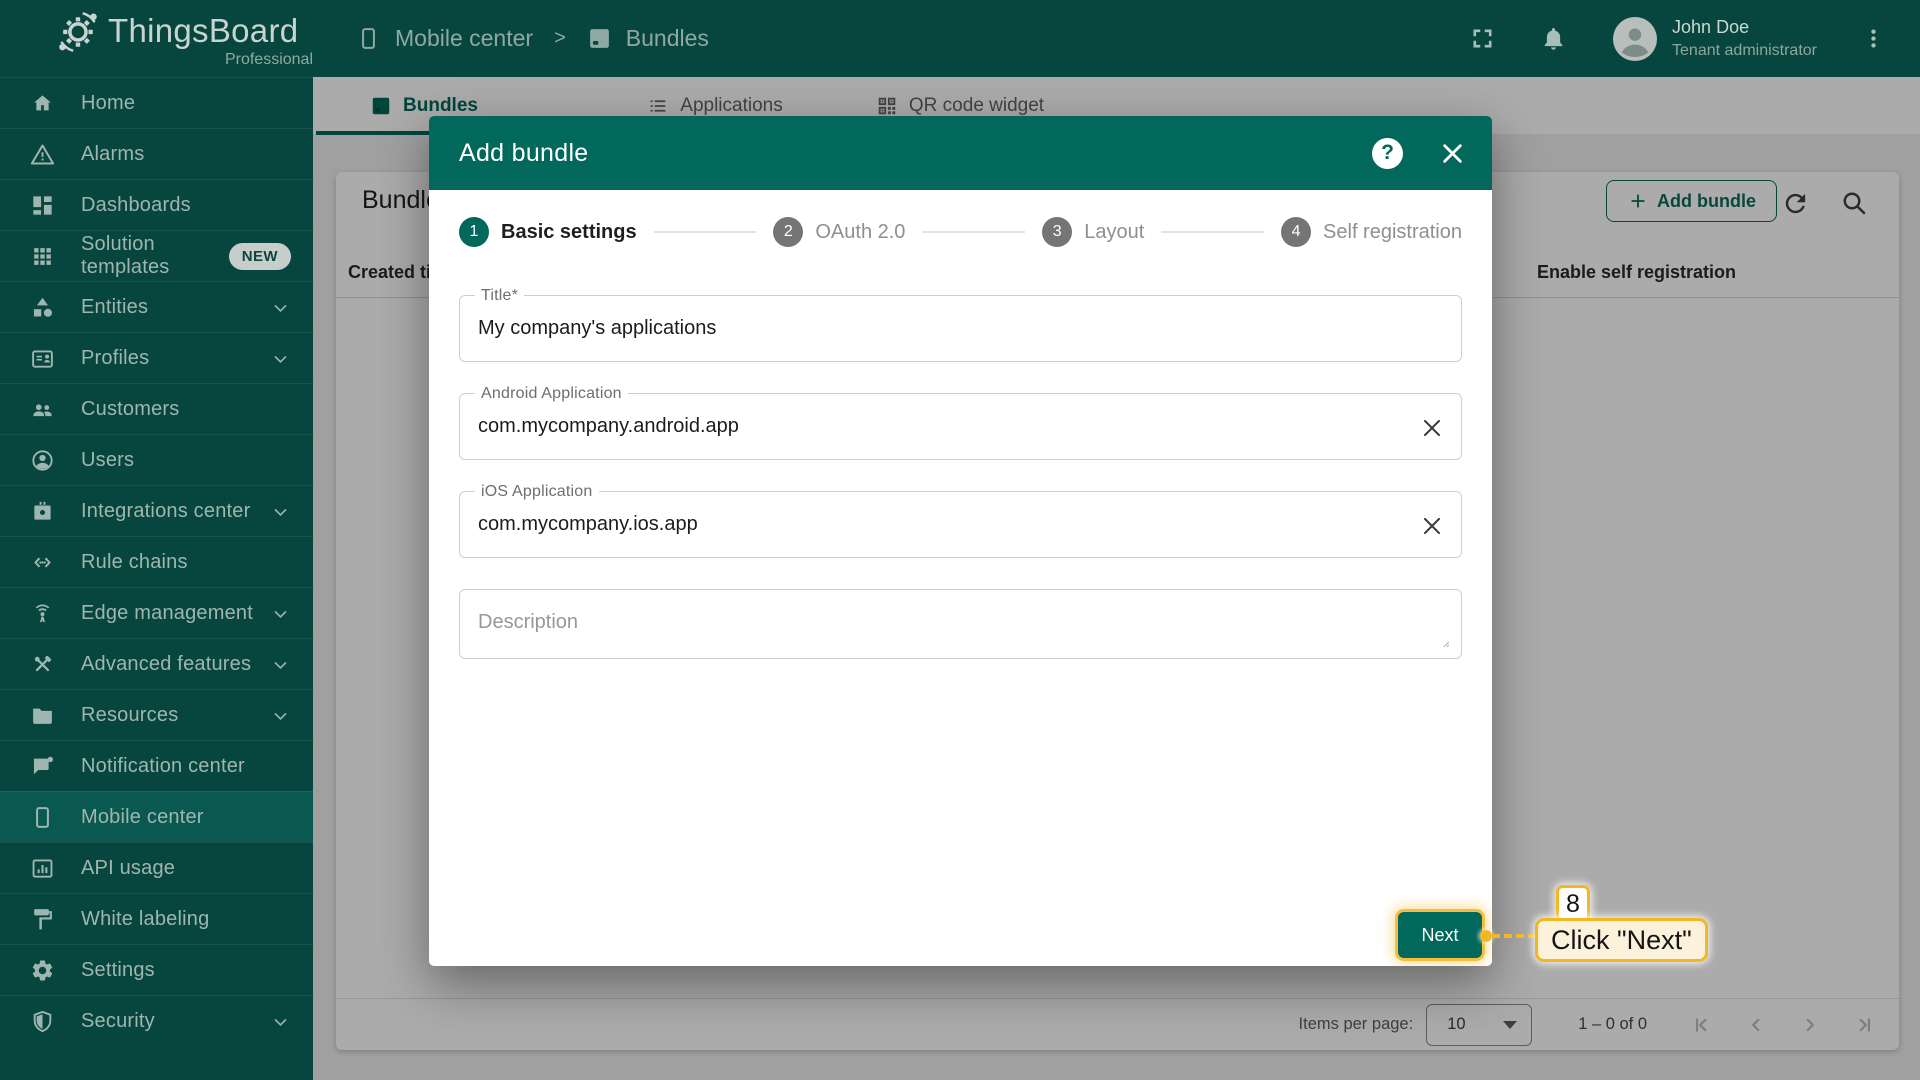  Describe the element at coordinates (156, 969) in the screenshot. I see `sidebar-item-settings: Settings` at that location.